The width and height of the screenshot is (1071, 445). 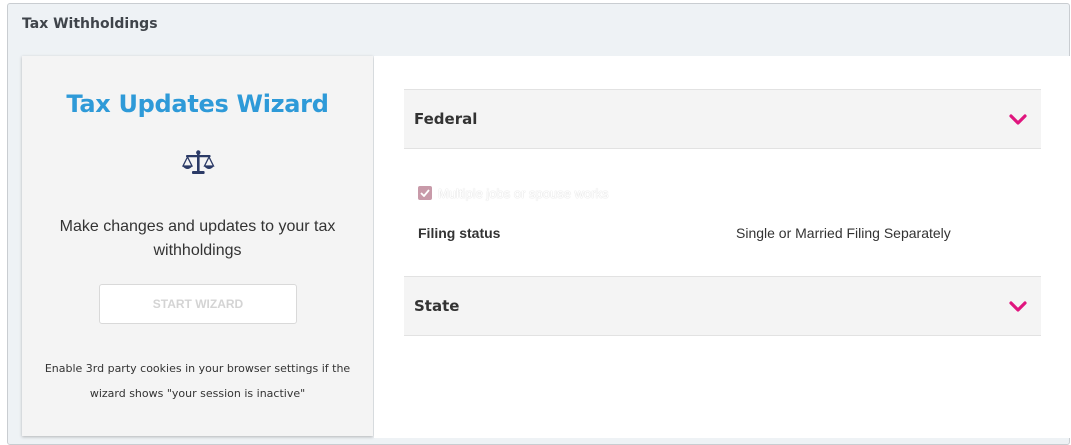 I want to click on federal-accordion-header: Federal, so click(x=722, y=119).